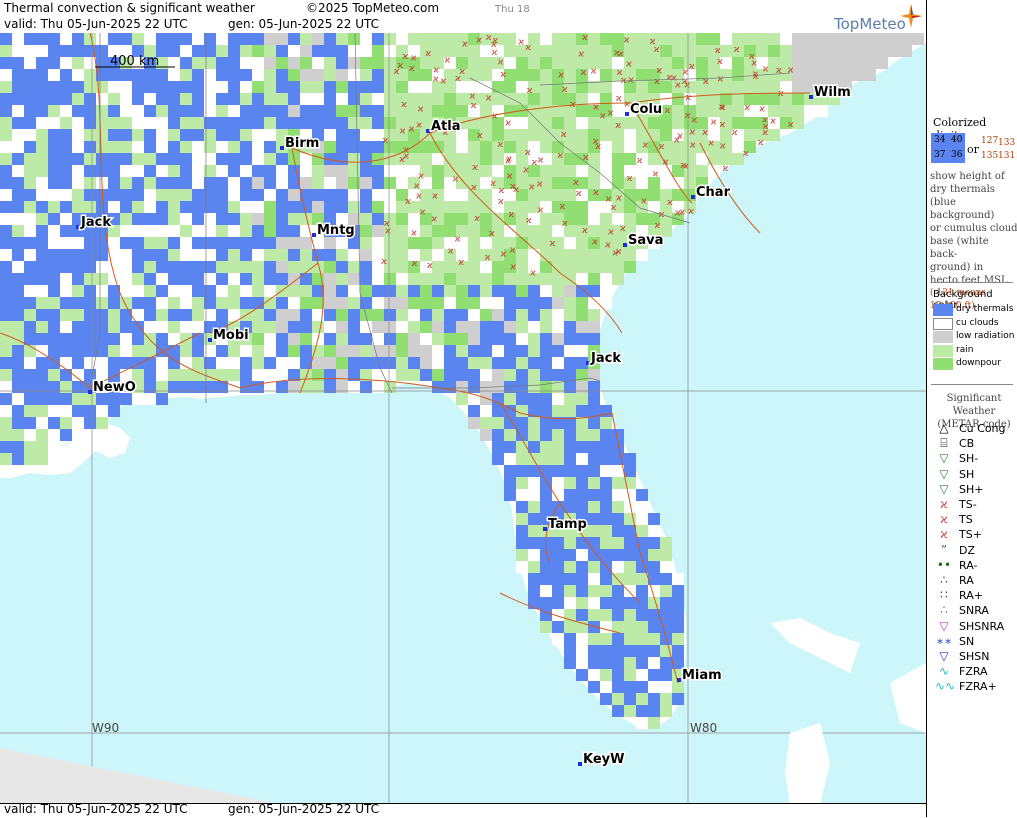 This screenshot has height=818, width=1017. Describe the element at coordinates (944, 656) in the screenshot. I see `snow-shower-icon: ▽` at that location.